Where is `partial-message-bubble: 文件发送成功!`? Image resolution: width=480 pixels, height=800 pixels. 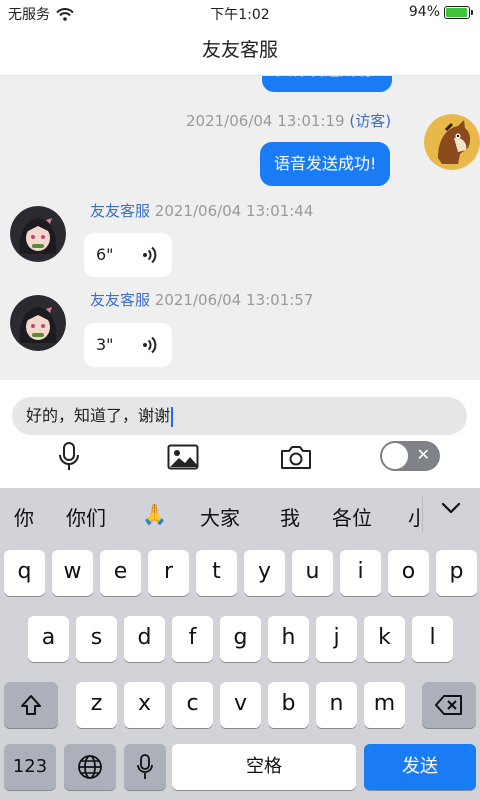 partial-message-bubble: 文件发送成功! is located at coordinates (327, 84).